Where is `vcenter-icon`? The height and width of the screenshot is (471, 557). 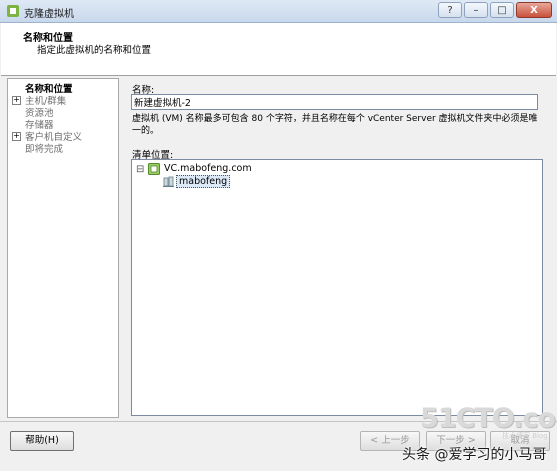 vcenter-icon is located at coordinates (154, 169).